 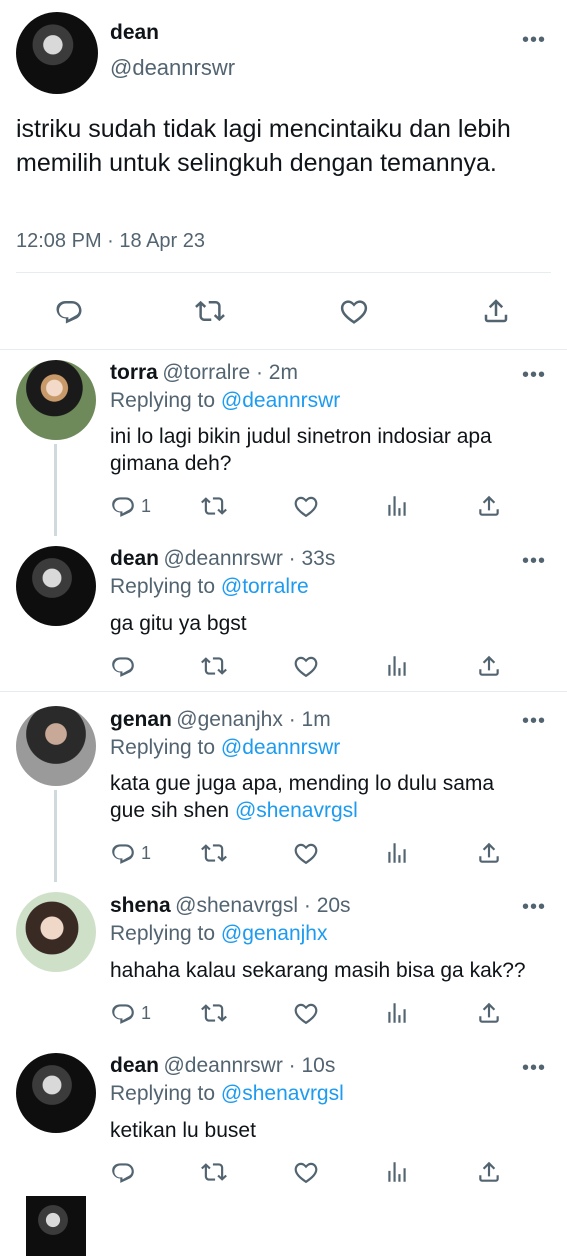 I want to click on tweet-text: ga gitu ya bgst, so click(x=178, y=623).